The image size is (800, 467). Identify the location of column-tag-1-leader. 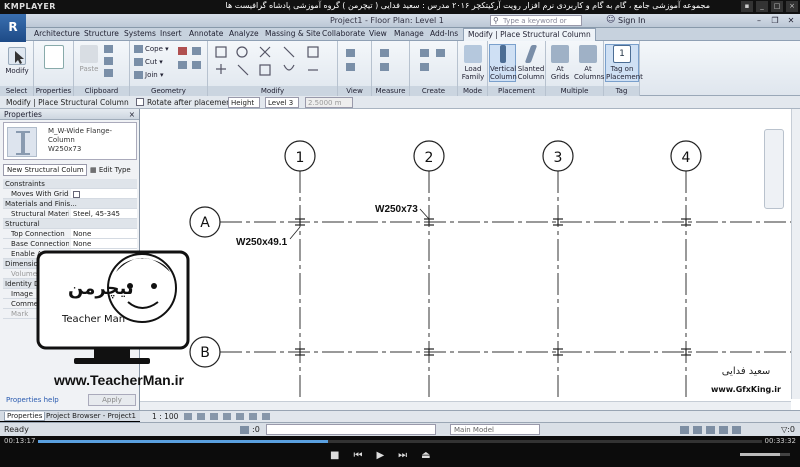
(295, 233).